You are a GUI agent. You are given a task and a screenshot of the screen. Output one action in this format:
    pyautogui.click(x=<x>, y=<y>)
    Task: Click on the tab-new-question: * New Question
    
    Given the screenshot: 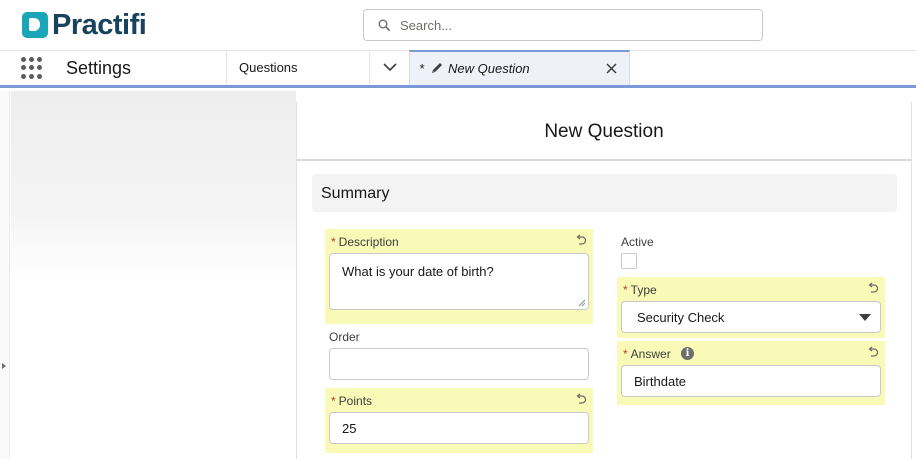 What is the action you would take?
    pyautogui.click(x=519, y=67)
    